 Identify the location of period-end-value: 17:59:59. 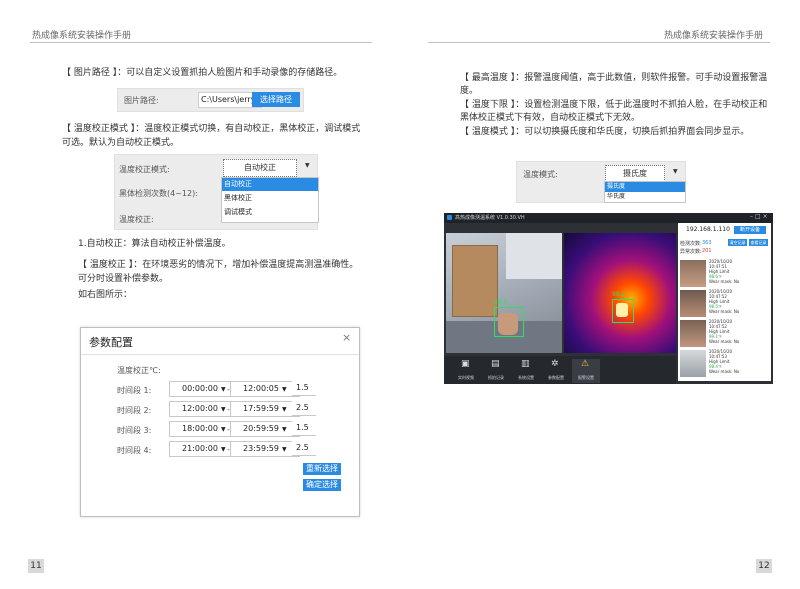
(261, 408).